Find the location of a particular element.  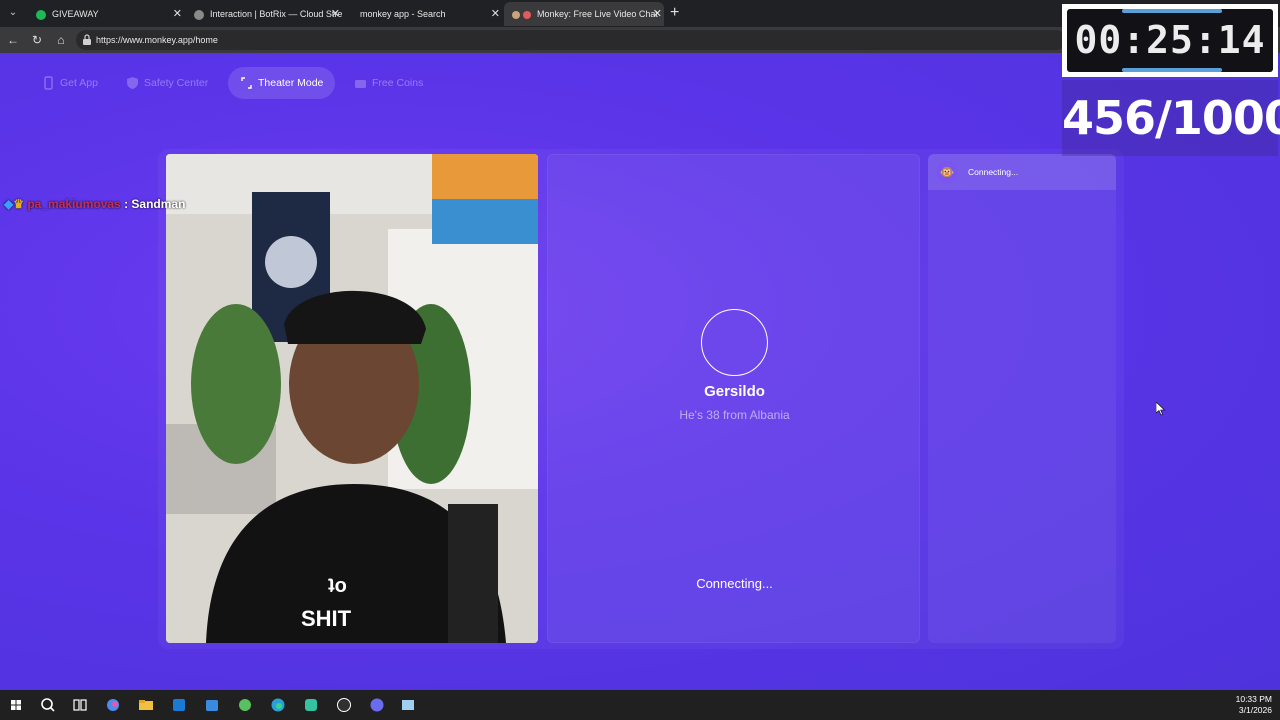

timer-text: 00:25:14 is located at coordinates (1170, 40).